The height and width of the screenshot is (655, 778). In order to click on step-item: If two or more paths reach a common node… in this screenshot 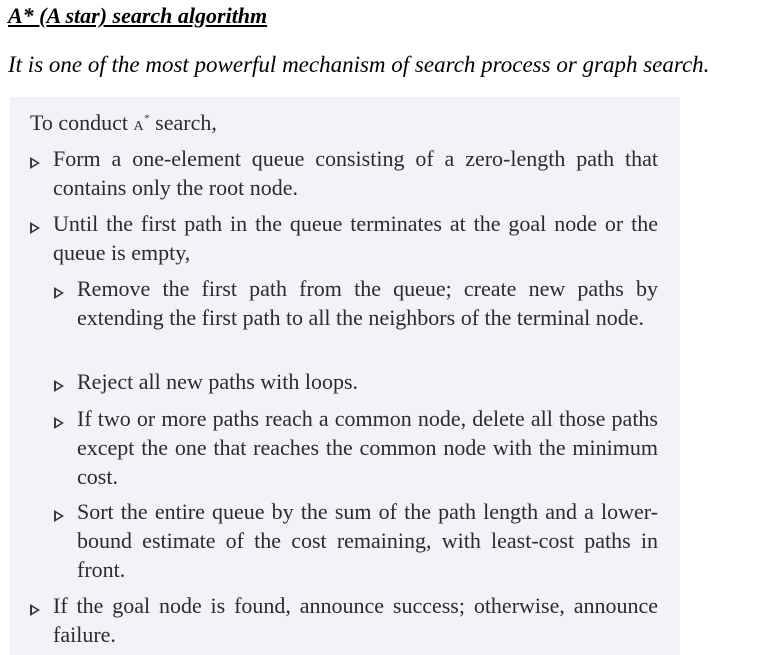, I will do `click(367, 447)`.